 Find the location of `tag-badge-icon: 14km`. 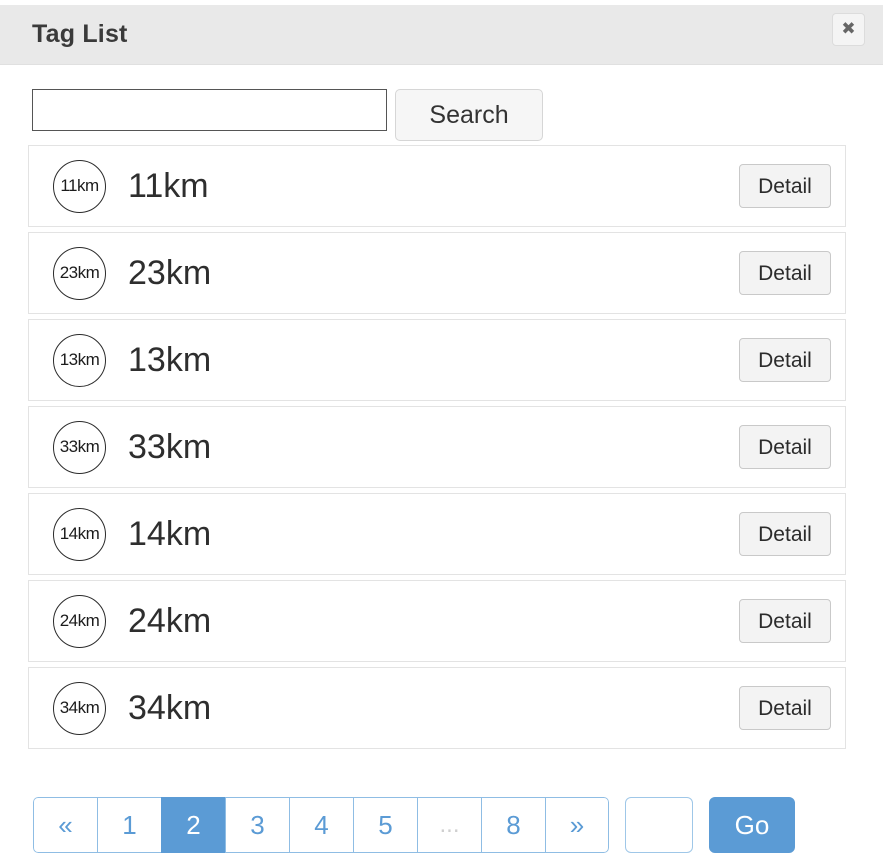

tag-badge-icon: 14km is located at coordinates (79, 534).